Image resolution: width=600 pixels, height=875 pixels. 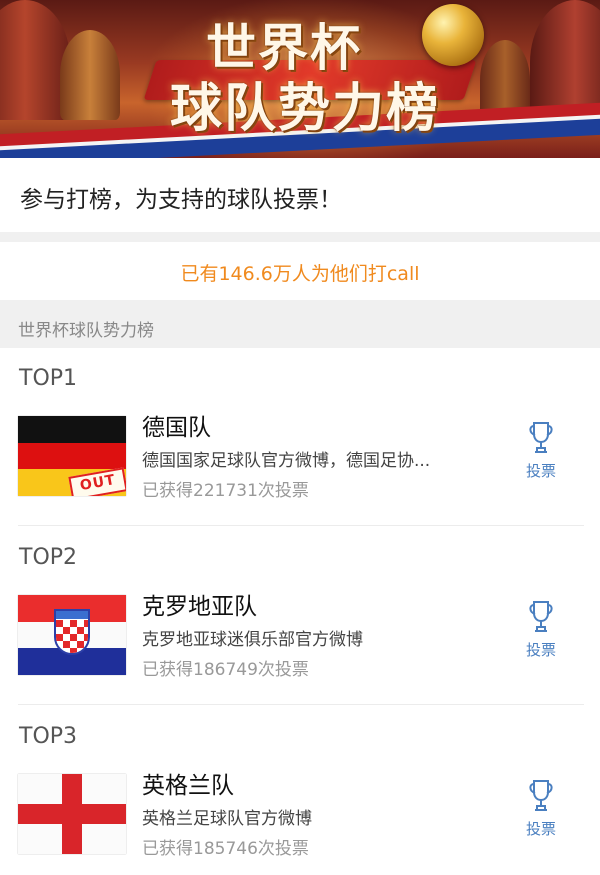 What do you see at coordinates (72, 632) in the screenshot?
I see `croatia-coat-of-arms` at bounding box center [72, 632].